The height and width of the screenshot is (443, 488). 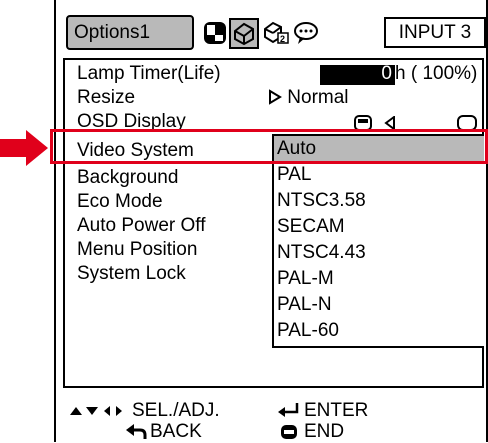 I want to click on option-pal-m: PAL-M, so click(x=305, y=279).